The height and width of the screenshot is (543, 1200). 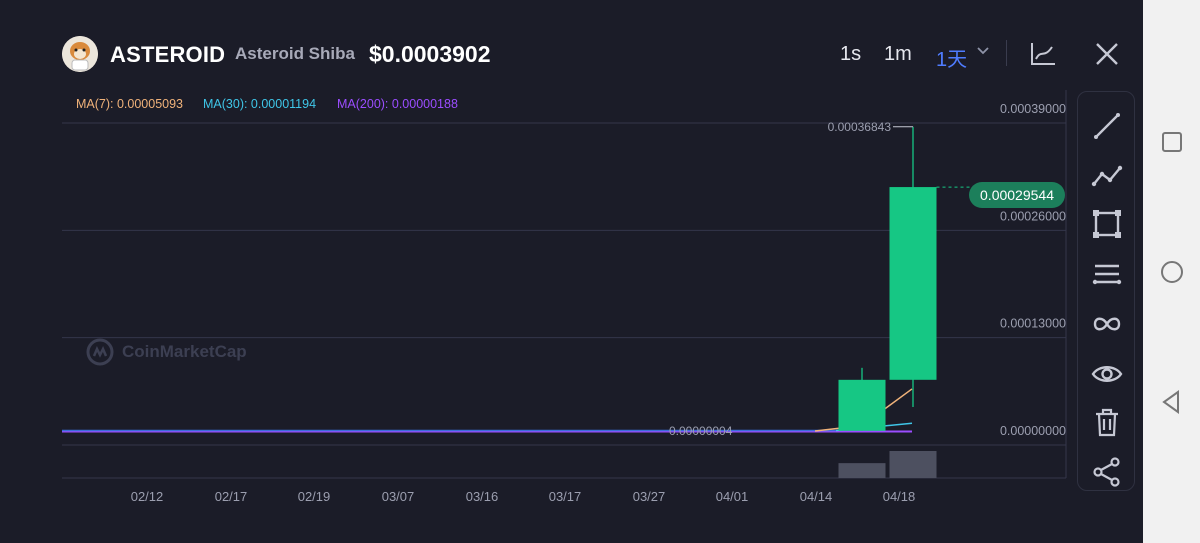 What do you see at coordinates (430, 54) in the screenshot?
I see `token-price: $0.0003902` at bounding box center [430, 54].